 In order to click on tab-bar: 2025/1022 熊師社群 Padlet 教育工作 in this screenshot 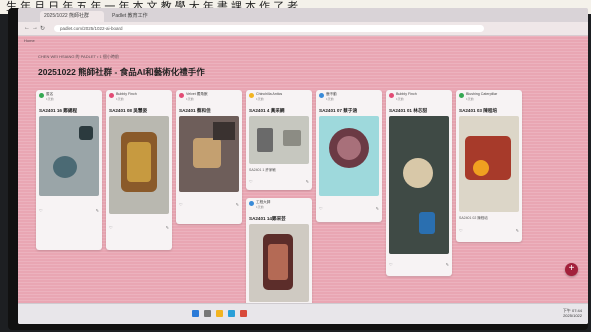, I will do `click(303, 15)`.